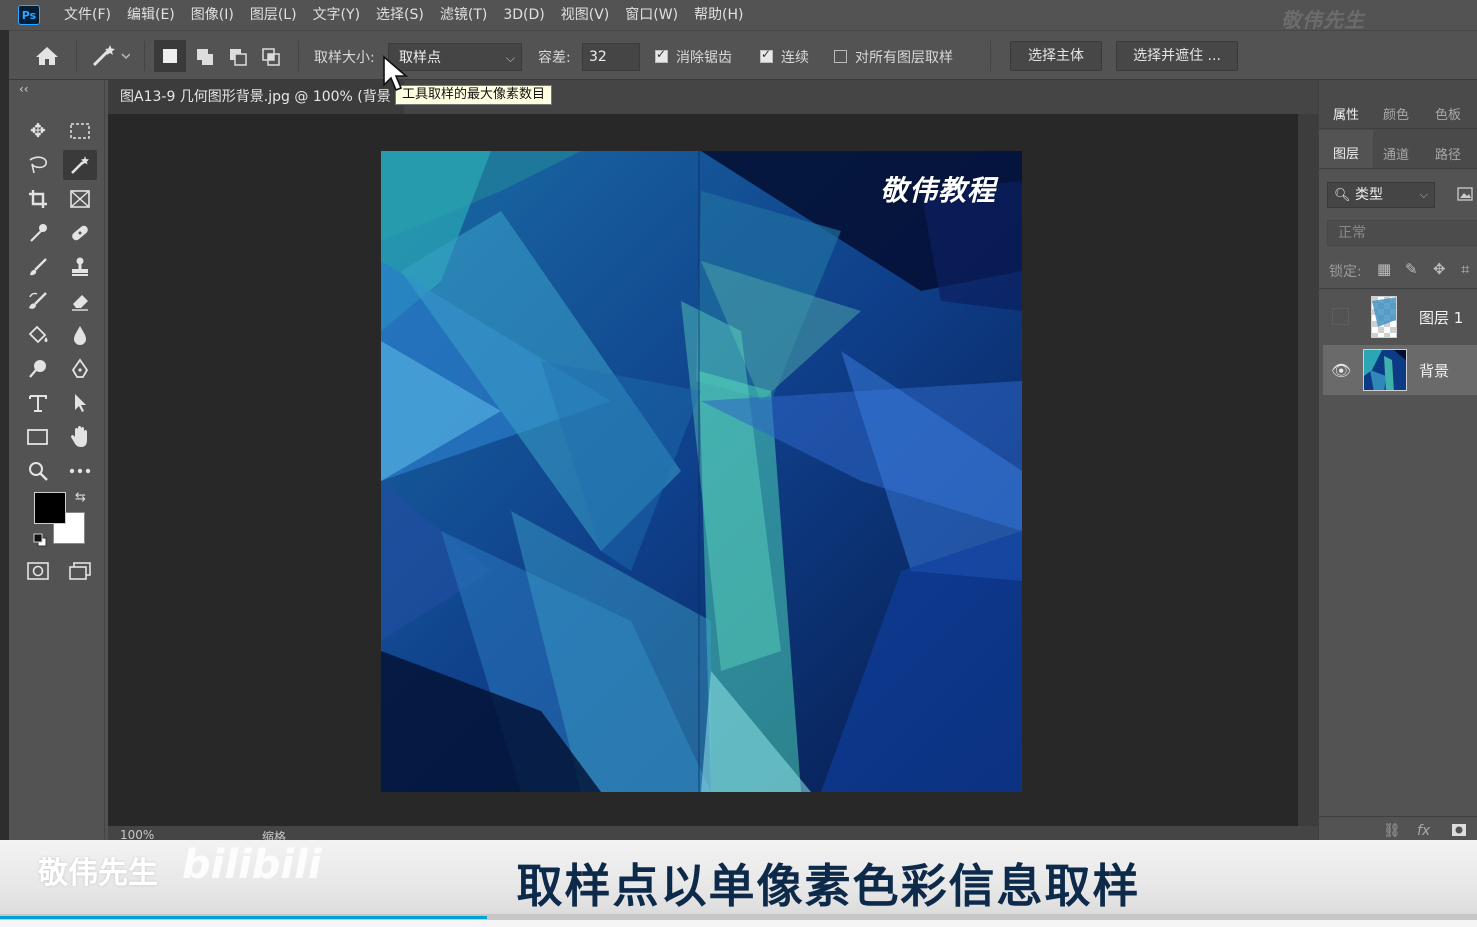  What do you see at coordinates (1342, 195) in the screenshot?
I see `search-icon: 🔍︎` at bounding box center [1342, 195].